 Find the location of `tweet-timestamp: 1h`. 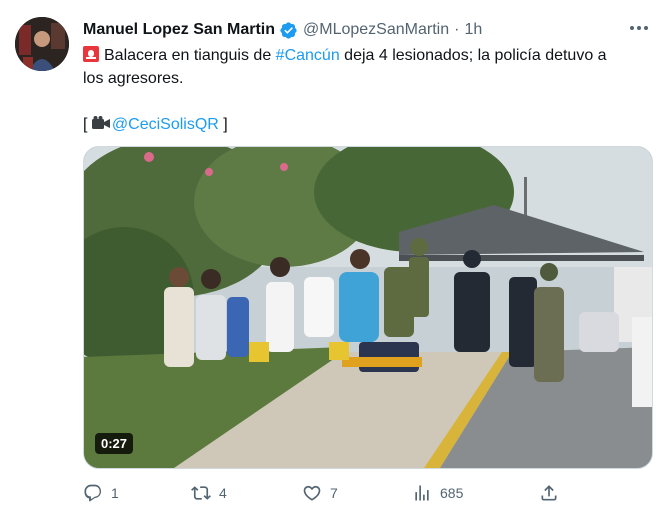

tweet-timestamp: 1h is located at coordinates (473, 30).